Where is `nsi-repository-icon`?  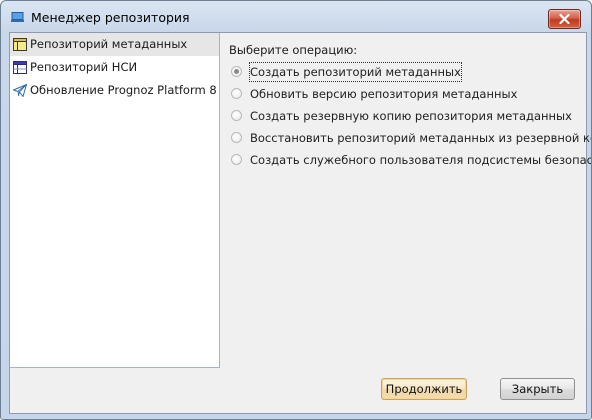 nsi-repository-icon is located at coordinates (20, 67).